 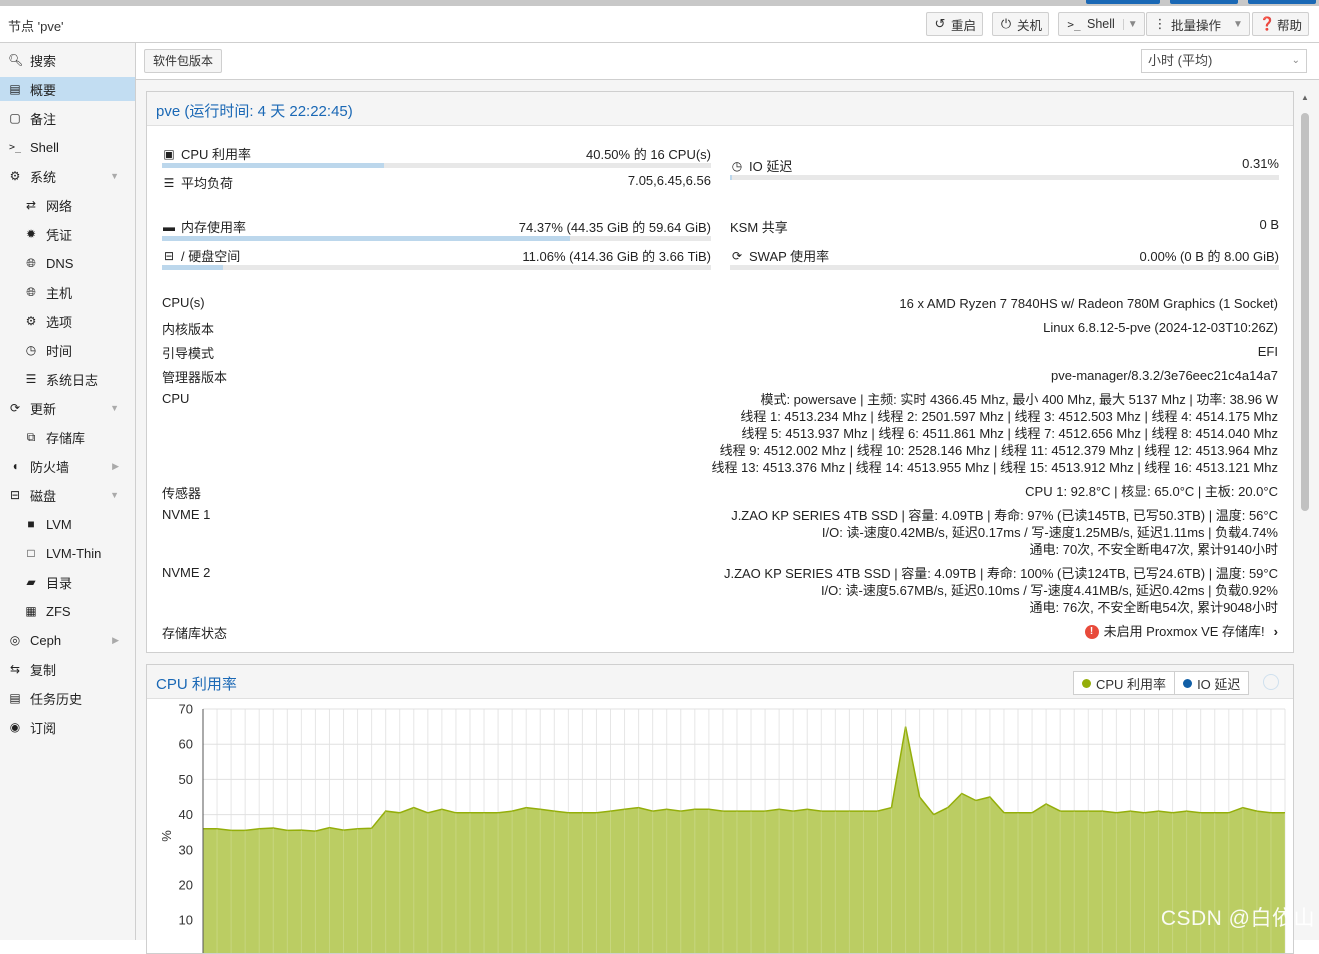 I want to click on sidebar-item-label: 时间, so click(x=59, y=351).